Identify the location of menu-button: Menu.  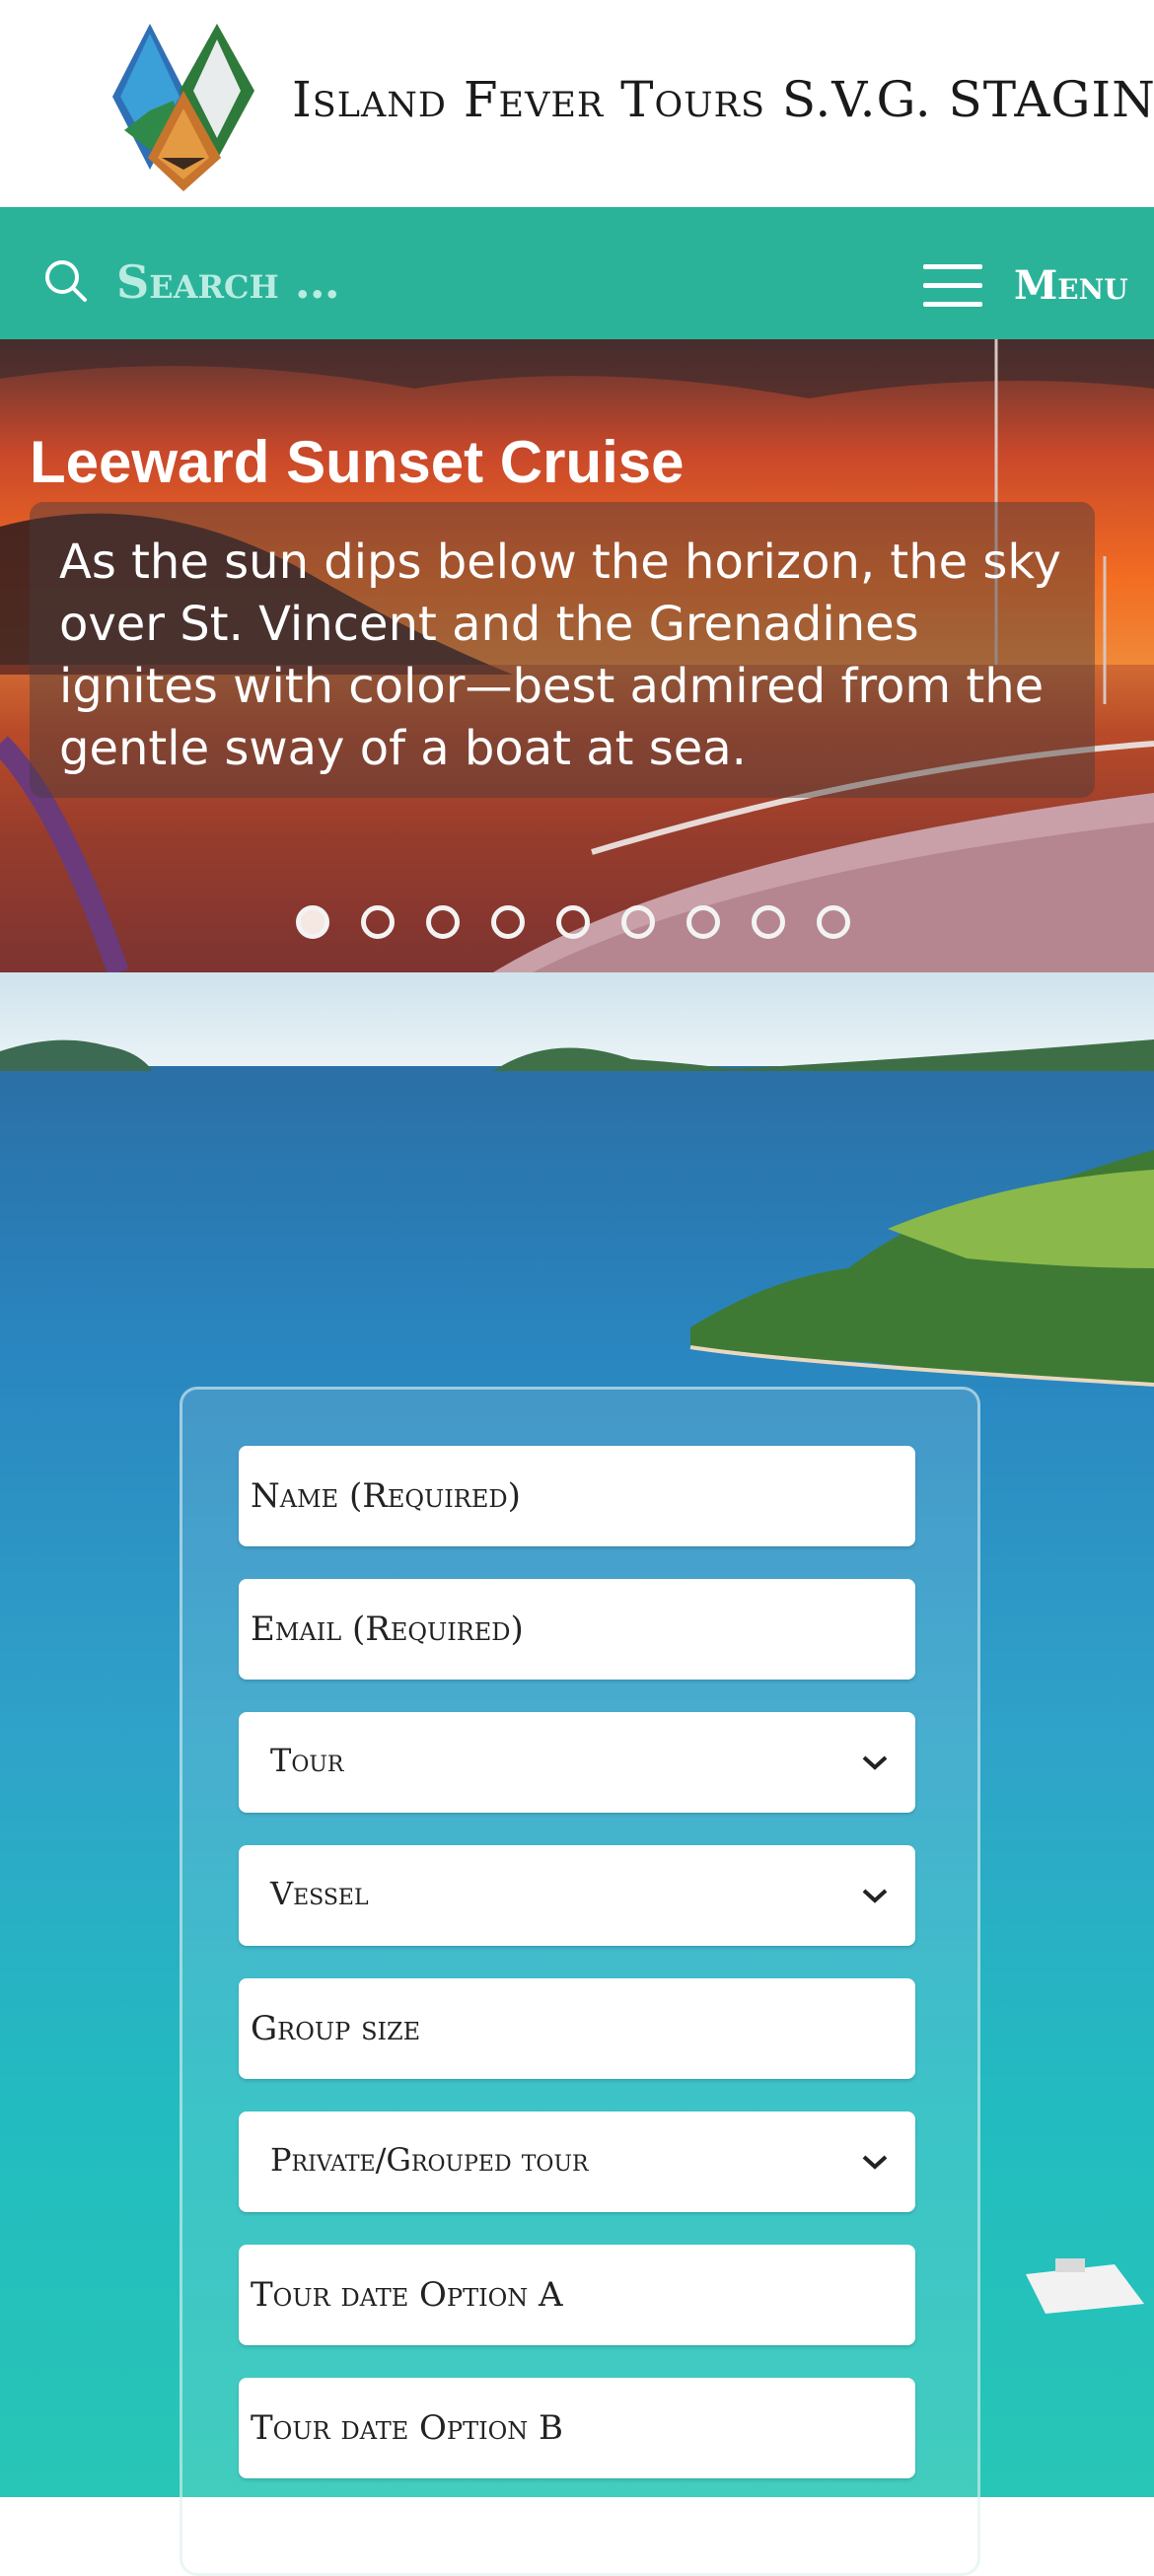
(1026, 287).